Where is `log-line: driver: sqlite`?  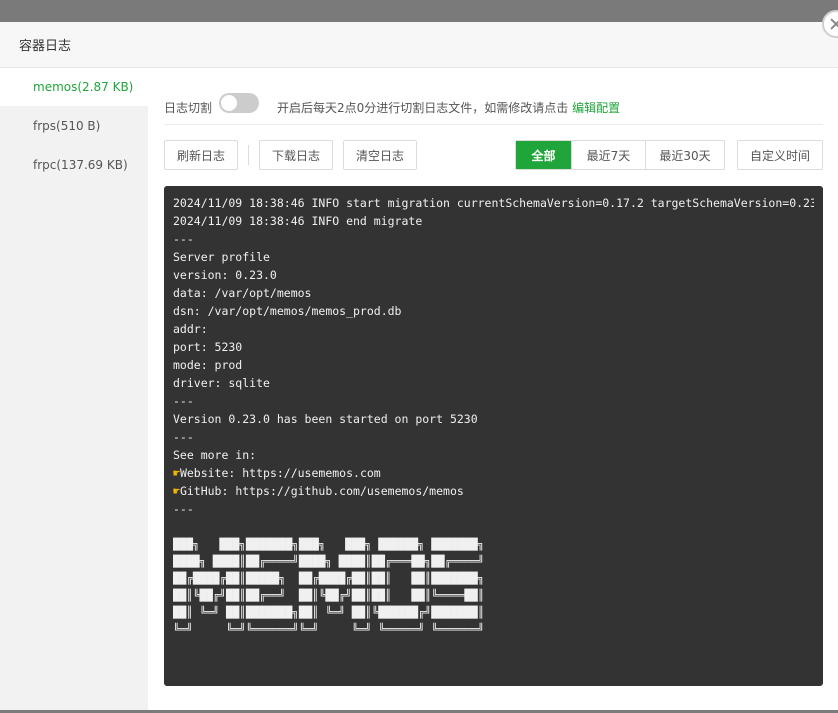 log-line: driver: sqlite is located at coordinates (493, 383).